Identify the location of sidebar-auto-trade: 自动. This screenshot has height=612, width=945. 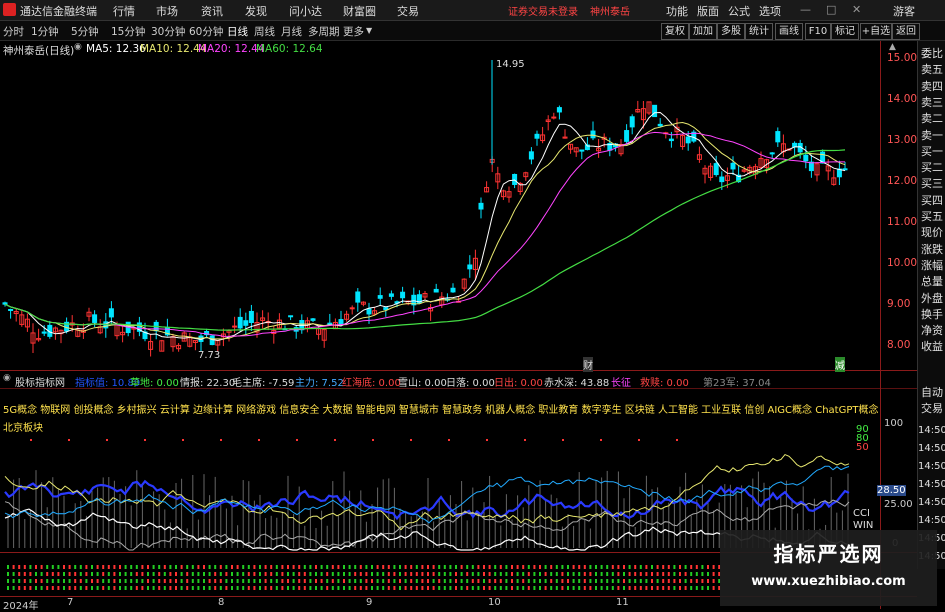
(931, 392).